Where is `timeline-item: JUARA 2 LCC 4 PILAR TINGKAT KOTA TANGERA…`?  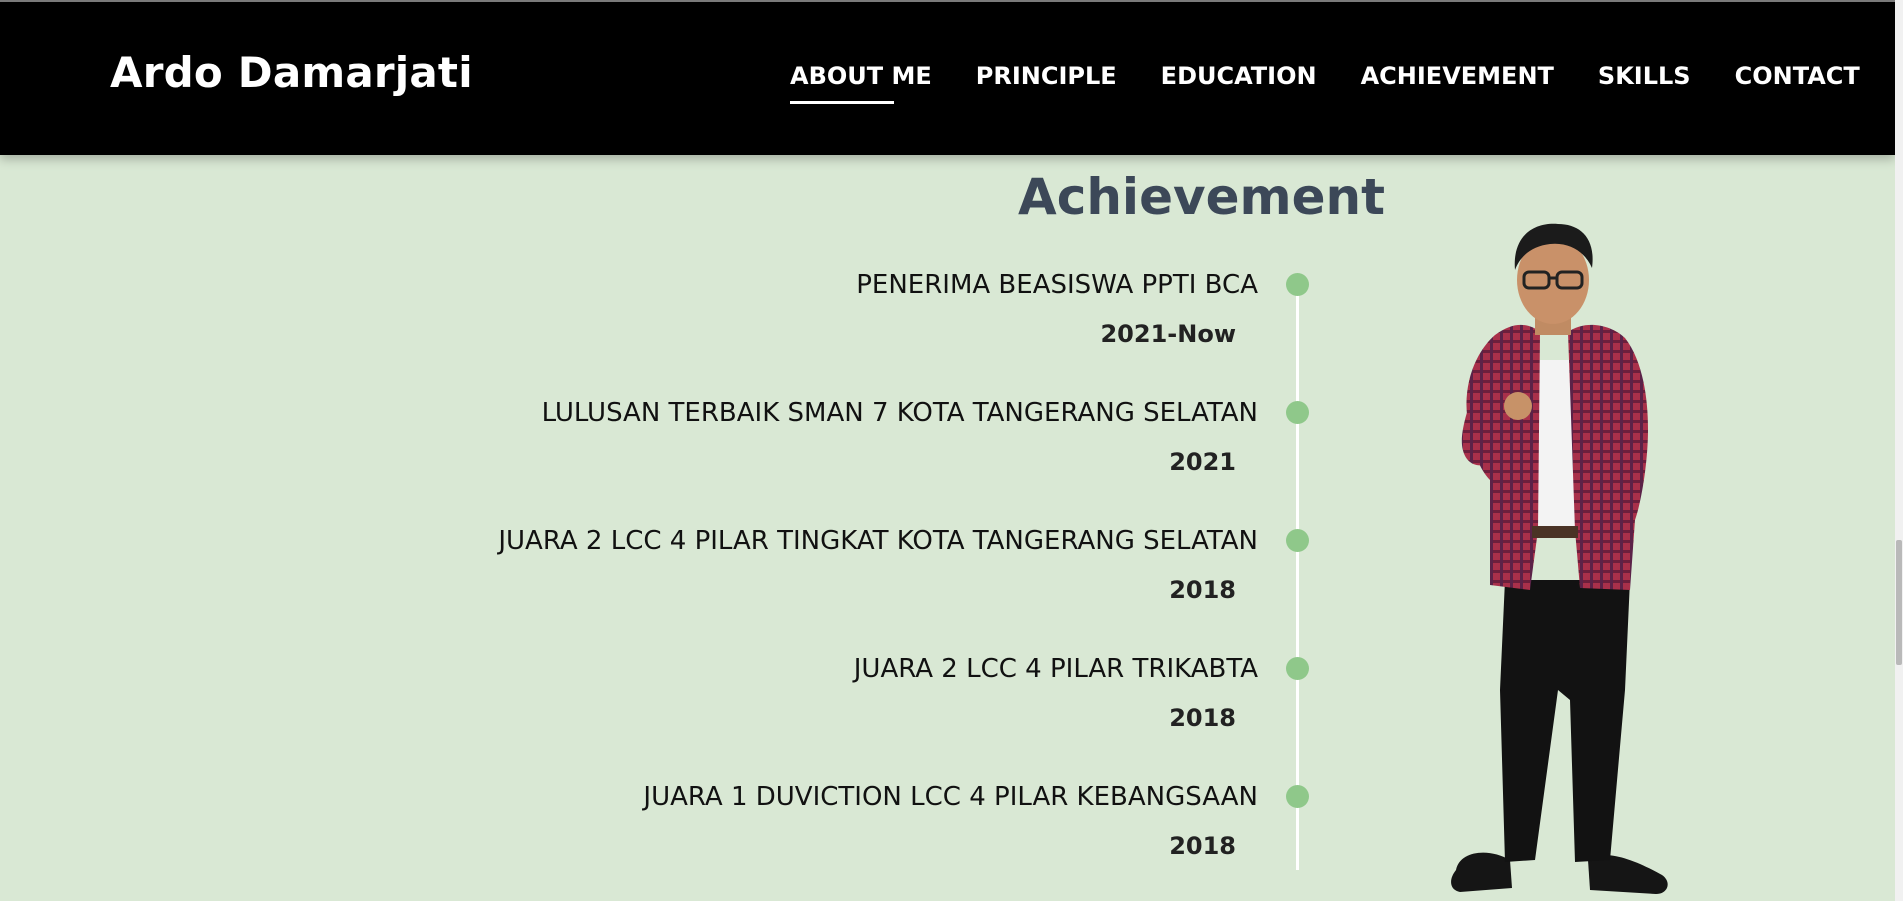
timeline-item: JUARA 2 LCC 4 PILAR TINGKAT KOTA TANGERA… is located at coordinates (878, 565).